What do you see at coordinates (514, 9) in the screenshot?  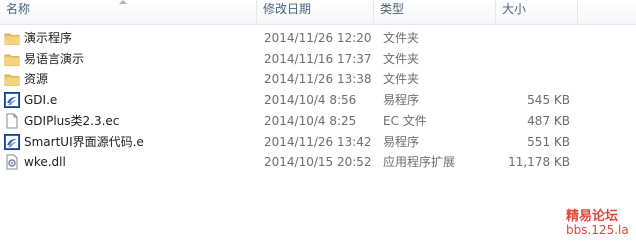 I see `column-header-size-label: 大小` at bounding box center [514, 9].